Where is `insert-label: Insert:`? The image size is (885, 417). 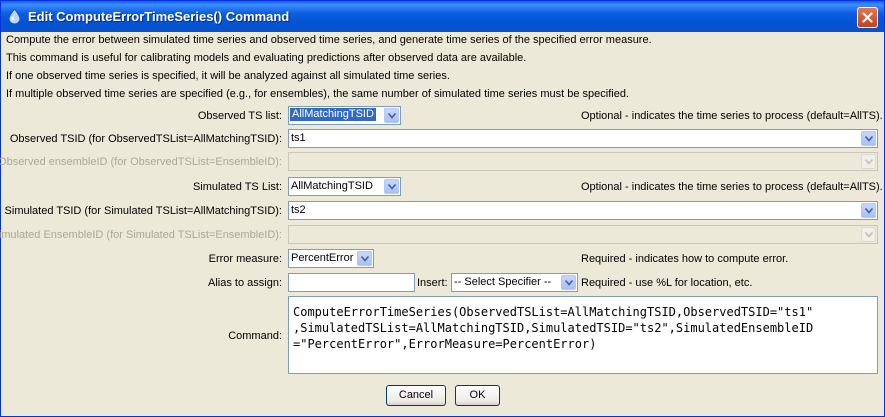 insert-label: Insert: is located at coordinates (432, 283).